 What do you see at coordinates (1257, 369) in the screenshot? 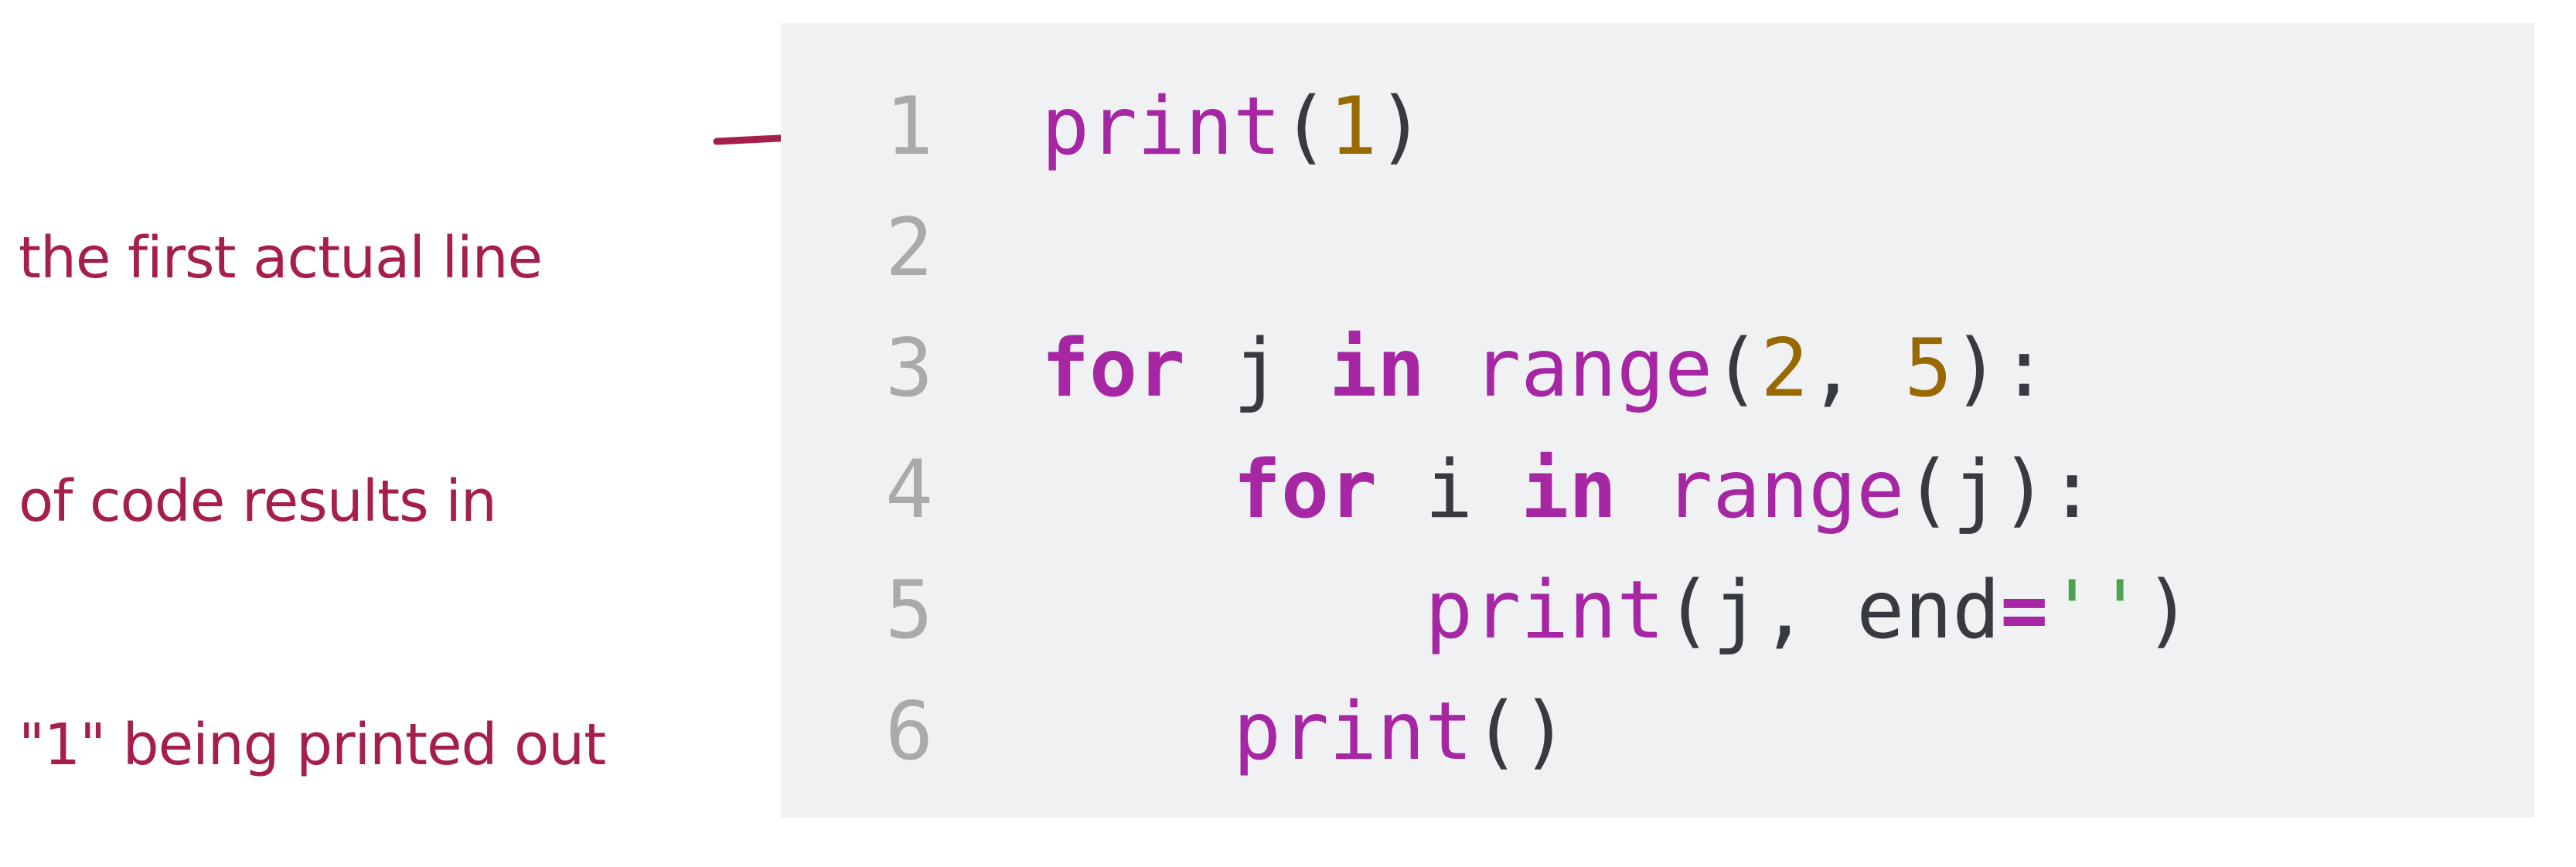
I see `code-token-id: j` at bounding box center [1257, 369].